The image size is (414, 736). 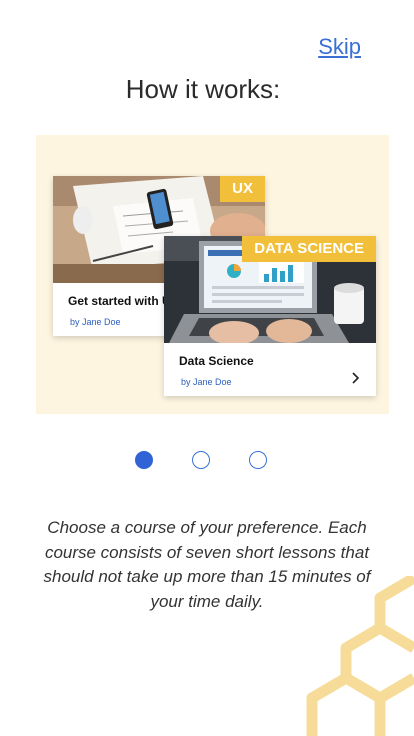 I want to click on skip-link: Skip, so click(x=339, y=47).